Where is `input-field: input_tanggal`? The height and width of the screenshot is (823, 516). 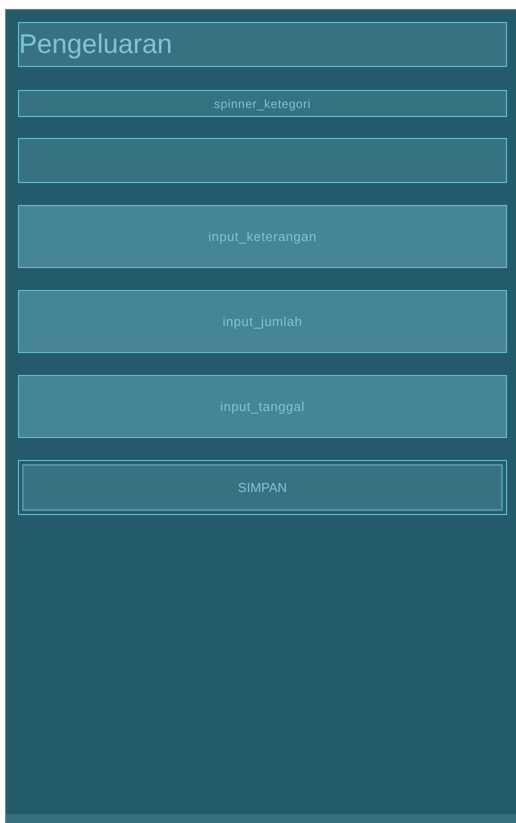
input-field: input_tanggal is located at coordinates (262, 406).